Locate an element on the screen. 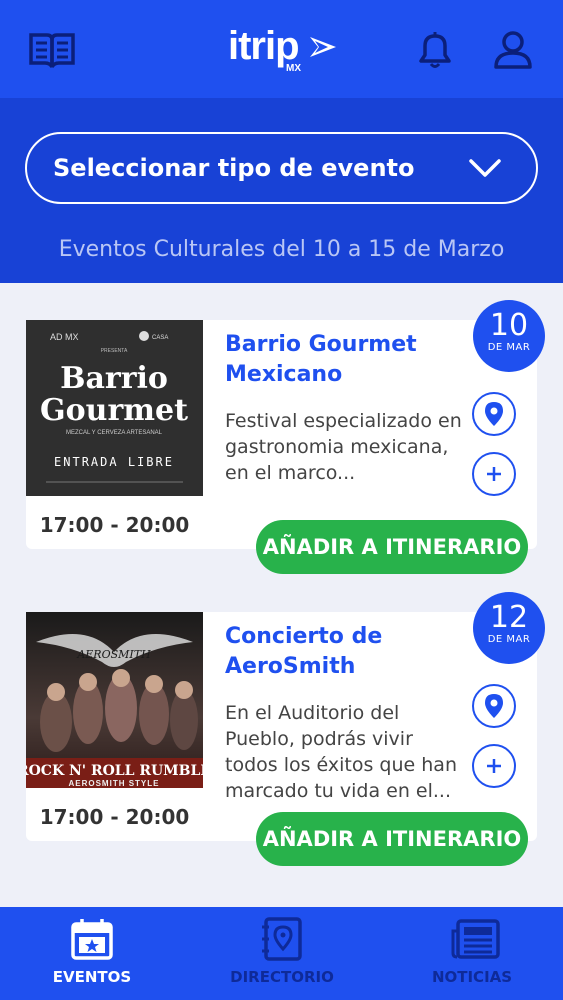 The width and height of the screenshot is (563, 1000). nav-label: NOTICIAS is located at coordinates (472, 977).